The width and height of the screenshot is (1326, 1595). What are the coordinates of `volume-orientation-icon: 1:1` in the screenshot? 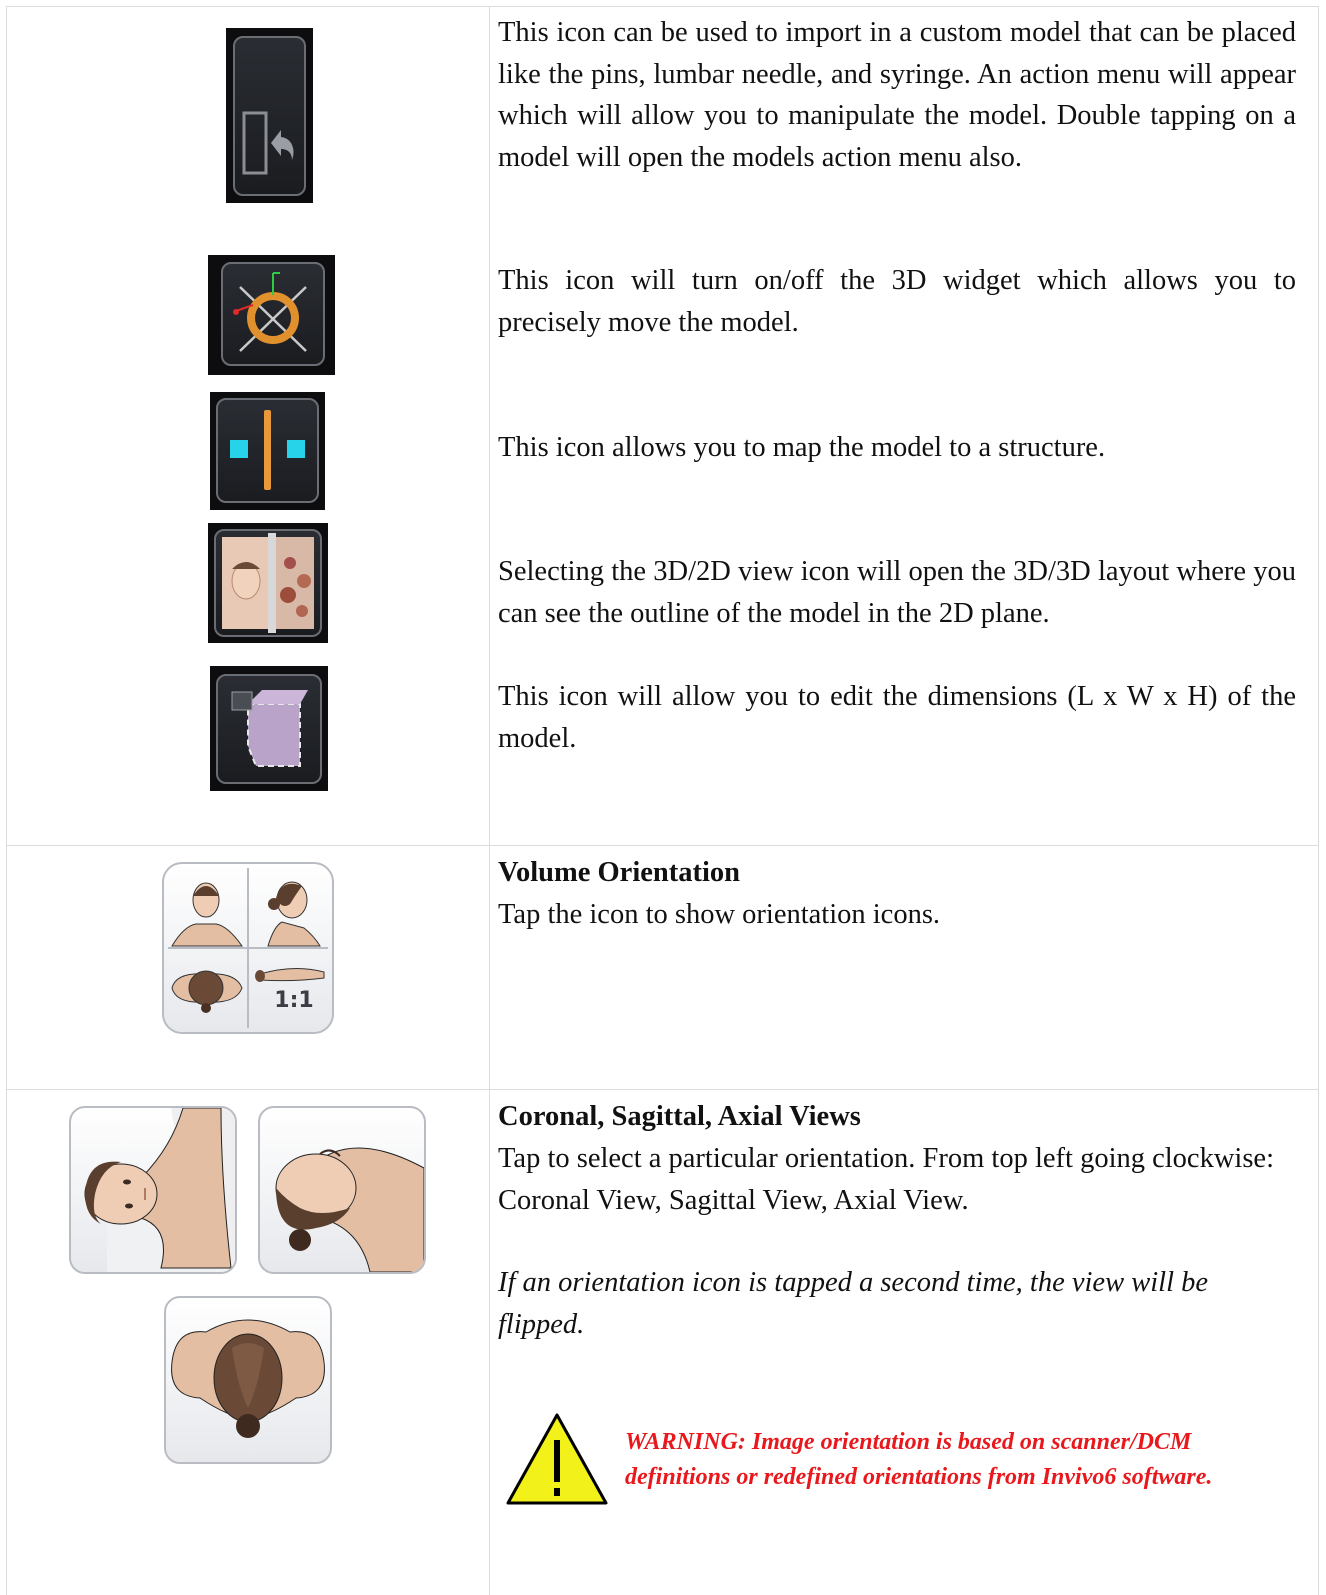 It's located at (248, 948).